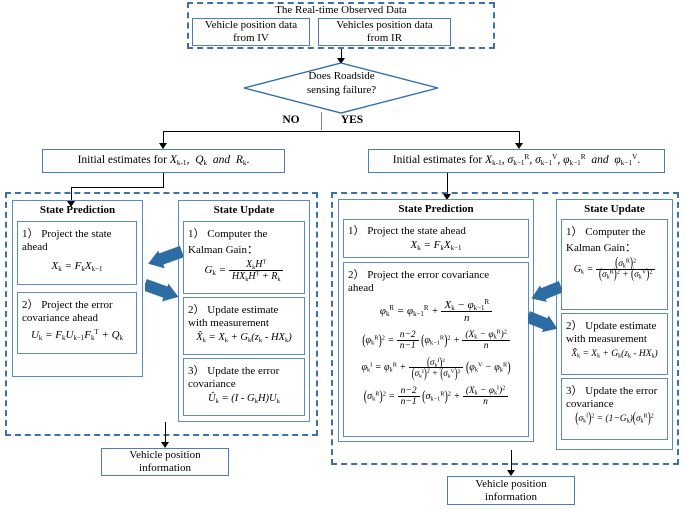 This screenshot has height=509, width=685. Describe the element at coordinates (162, 290) in the screenshot. I see `left-exchange-arrow-down` at that location.